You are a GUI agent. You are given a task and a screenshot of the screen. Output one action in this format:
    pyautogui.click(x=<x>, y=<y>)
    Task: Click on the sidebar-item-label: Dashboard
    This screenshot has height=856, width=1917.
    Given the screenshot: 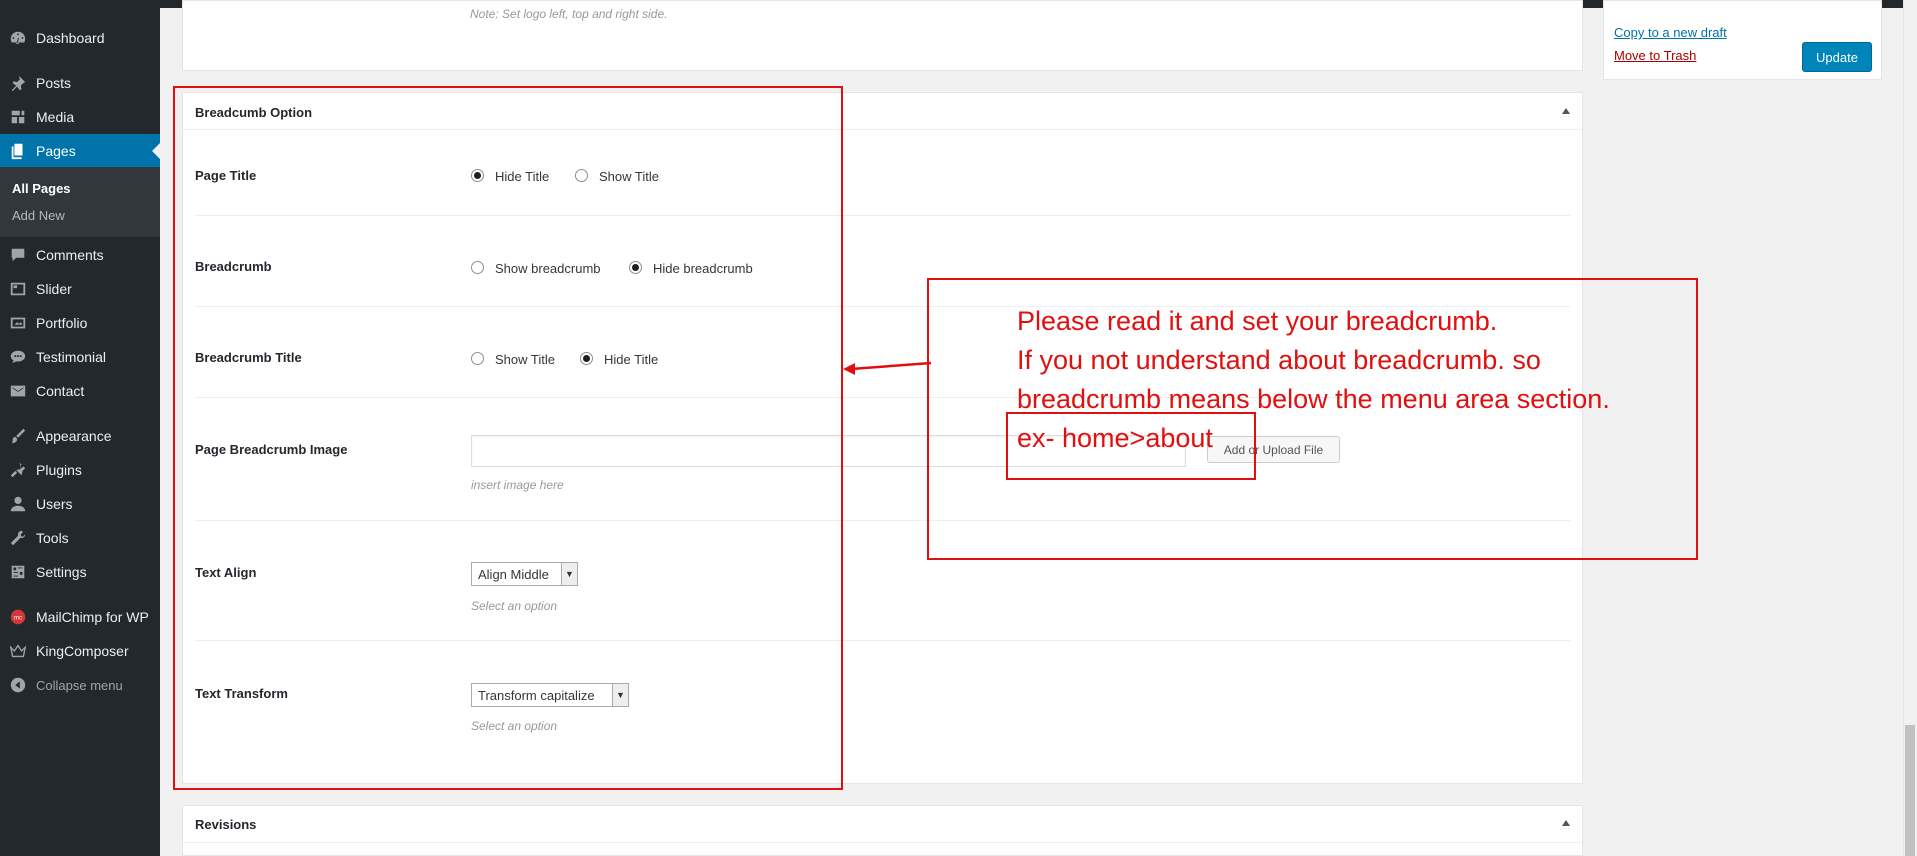 What is the action you would take?
    pyautogui.click(x=70, y=38)
    